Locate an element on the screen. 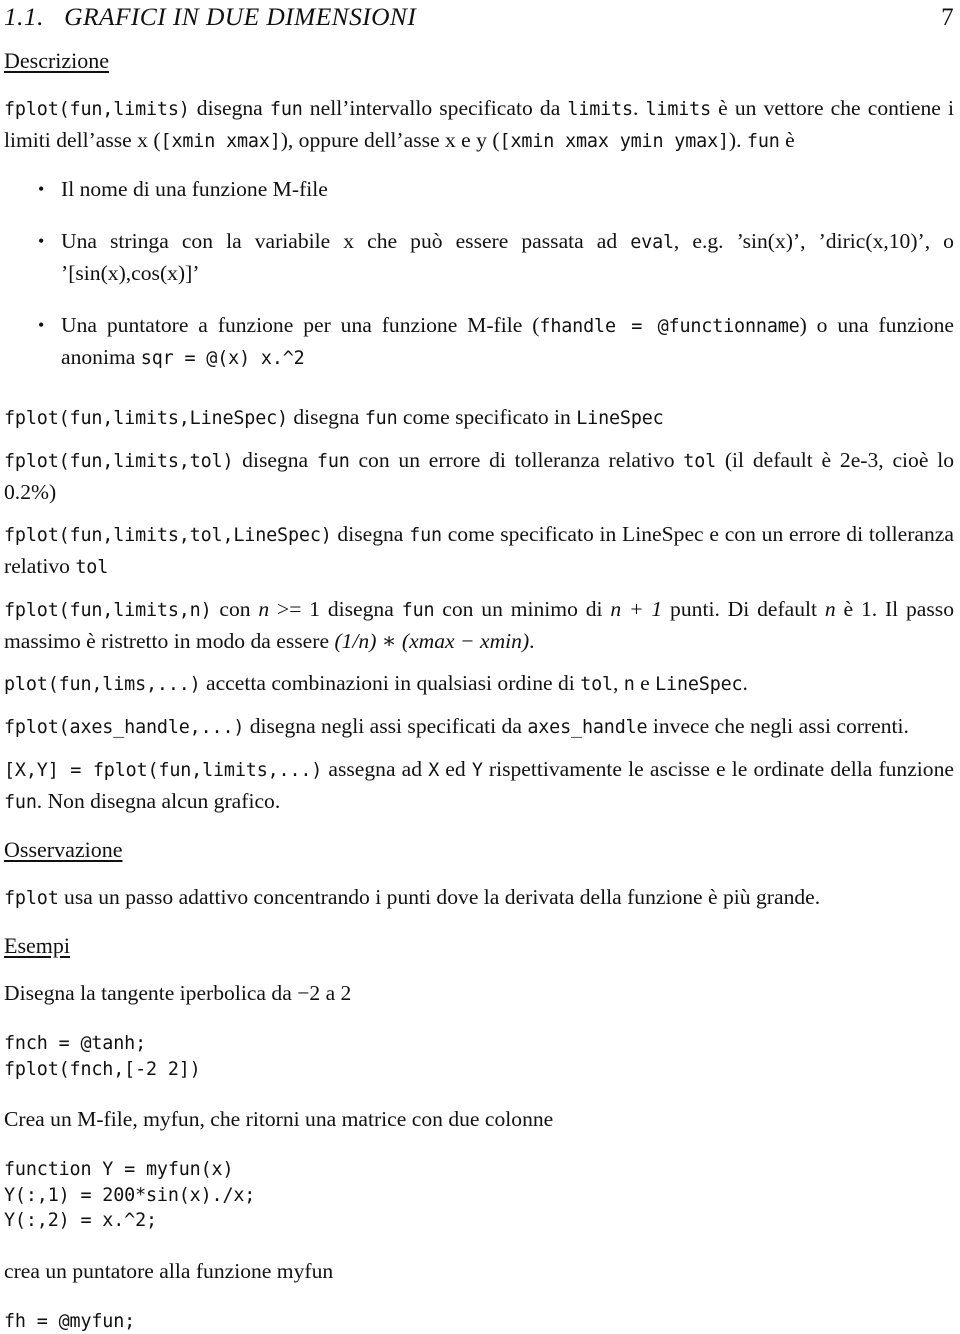 The width and height of the screenshot is (960, 1334). intro-text-1: disegna is located at coordinates (230, 108).